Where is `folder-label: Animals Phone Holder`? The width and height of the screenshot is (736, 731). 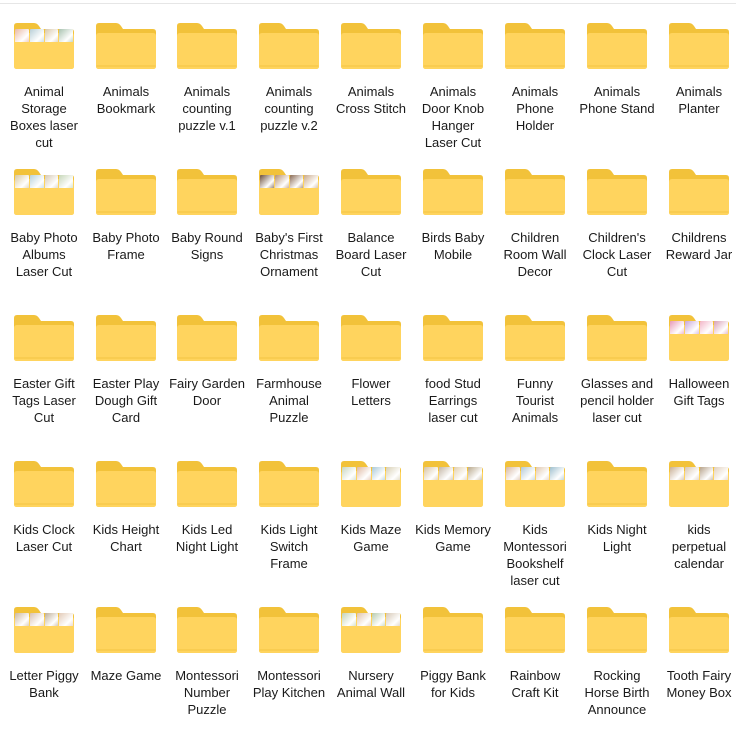
folder-label: Animals Phone Holder is located at coordinates (535, 108).